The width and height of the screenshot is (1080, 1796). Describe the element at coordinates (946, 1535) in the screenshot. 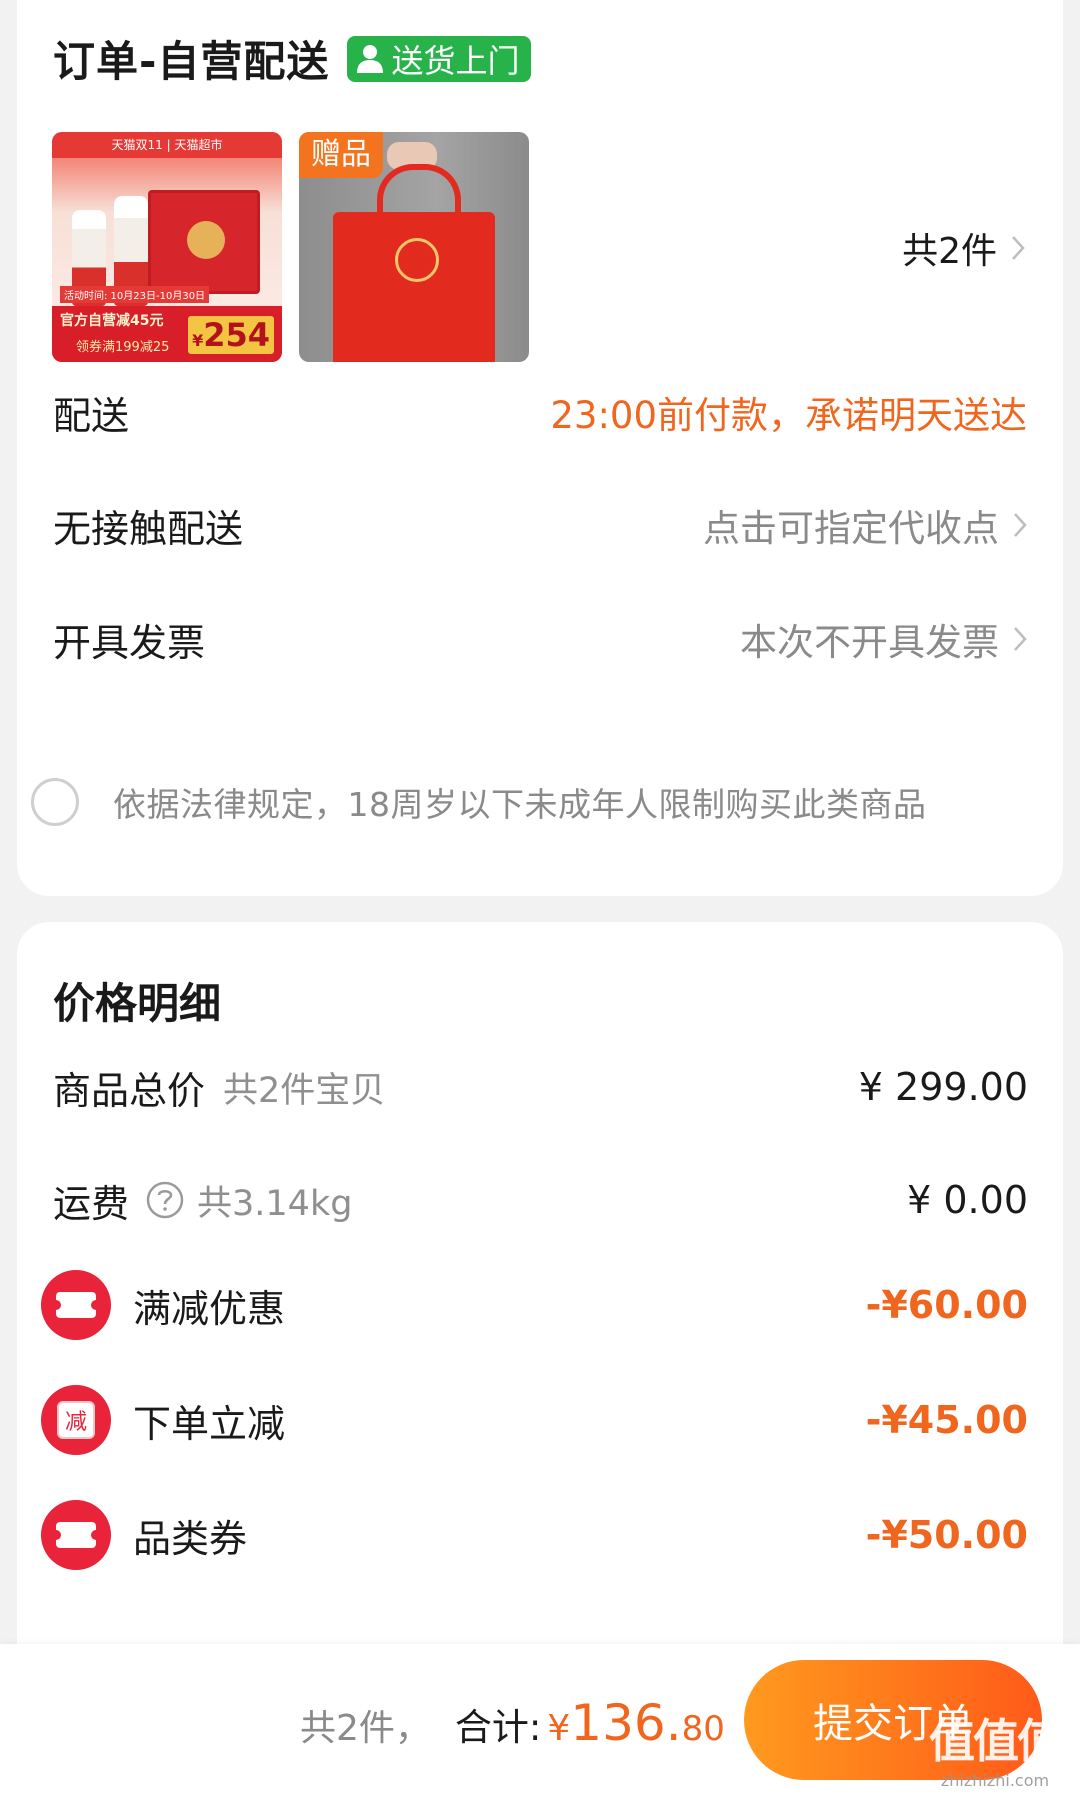

I see `discount-amount: -¥50.00` at that location.